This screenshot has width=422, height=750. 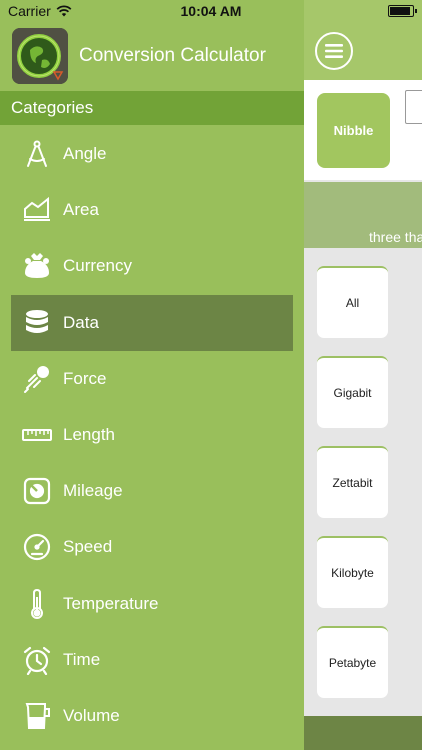 What do you see at coordinates (88, 547) in the screenshot?
I see `category-label: Speed` at bounding box center [88, 547].